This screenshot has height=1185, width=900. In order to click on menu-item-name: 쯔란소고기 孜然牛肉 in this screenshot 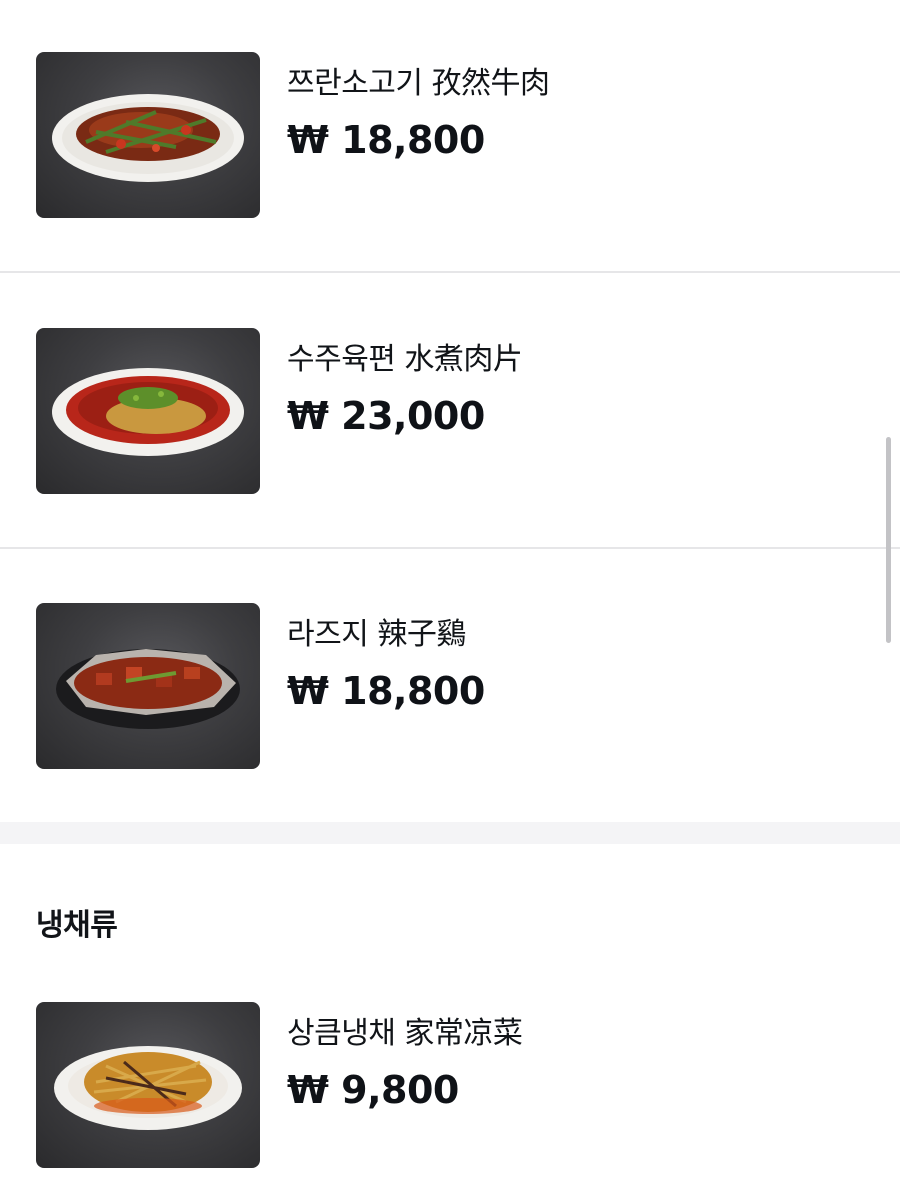, I will do `click(418, 83)`.